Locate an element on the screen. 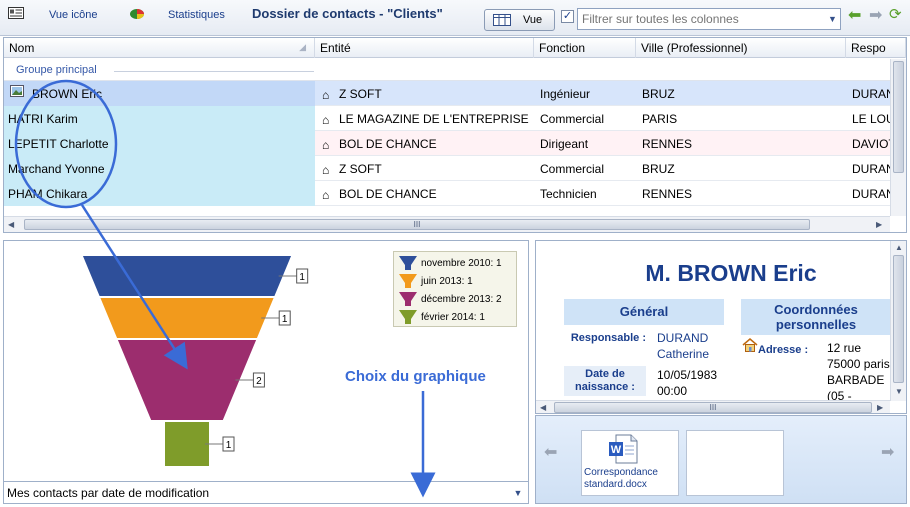 The image size is (910, 507). document-card: W Correspondance standard.docx is located at coordinates (630, 463).